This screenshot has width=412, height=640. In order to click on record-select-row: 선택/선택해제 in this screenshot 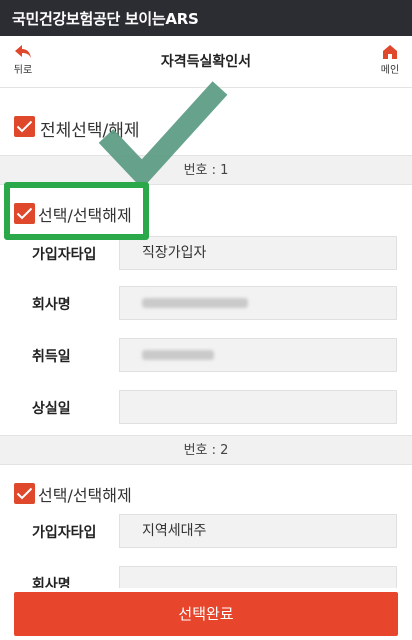, I will do `click(206, 491)`.